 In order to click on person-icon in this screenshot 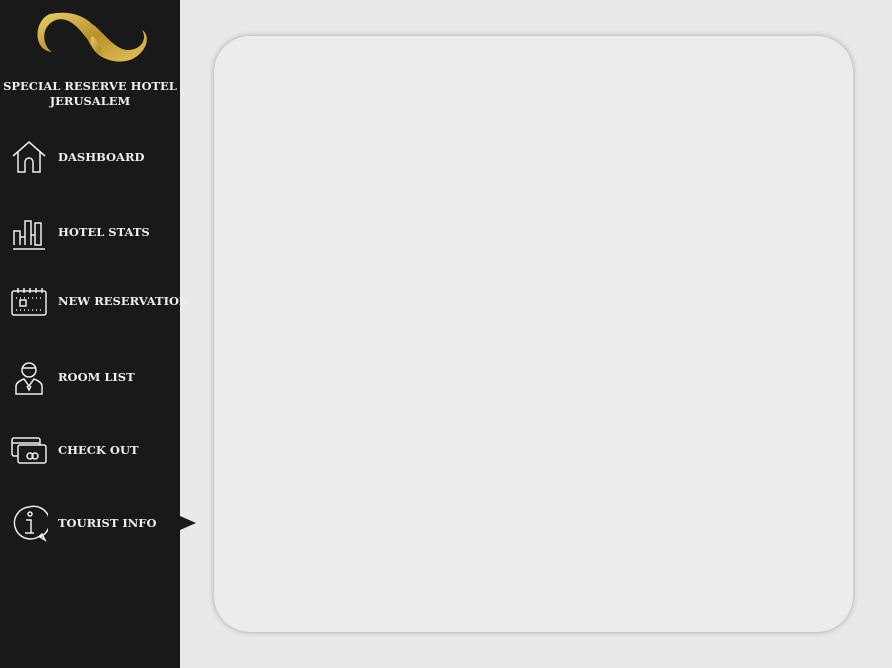, I will do `click(29, 378)`.